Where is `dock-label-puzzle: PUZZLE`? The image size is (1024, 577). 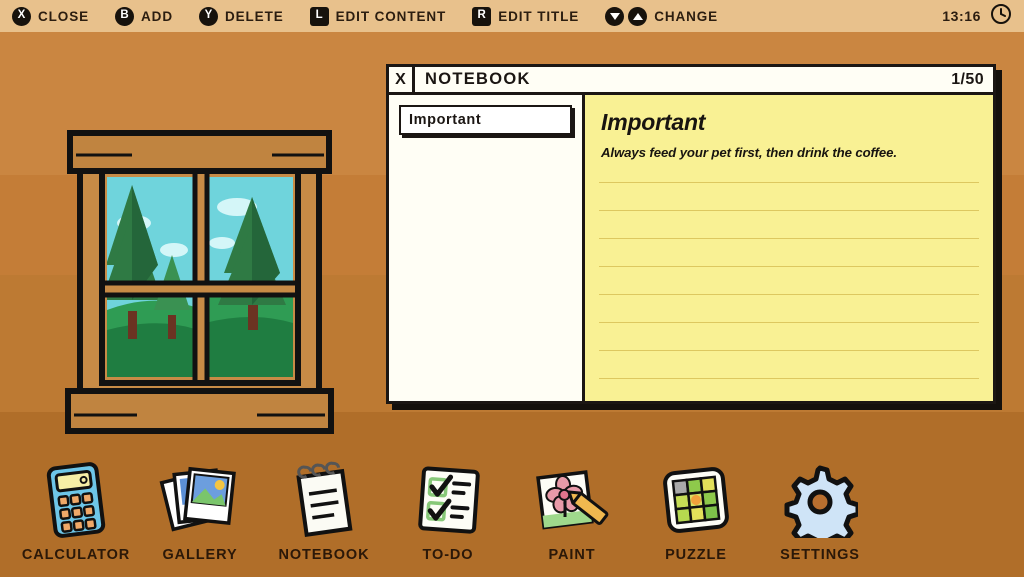 dock-label-puzzle: PUZZLE is located at coordinates (696, 555).